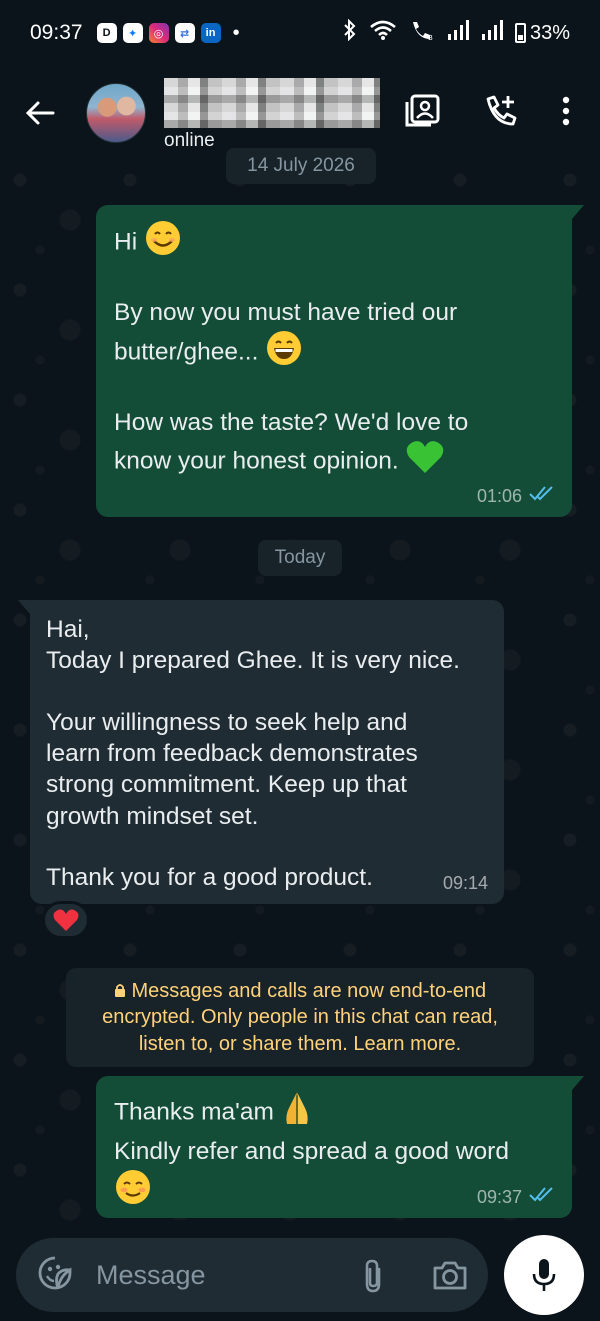 The image size is (600, 1321). What do you see at coordinates (383, 33) in the screenshot?
I see `wifi-icon` at bounding box center [383, 33].